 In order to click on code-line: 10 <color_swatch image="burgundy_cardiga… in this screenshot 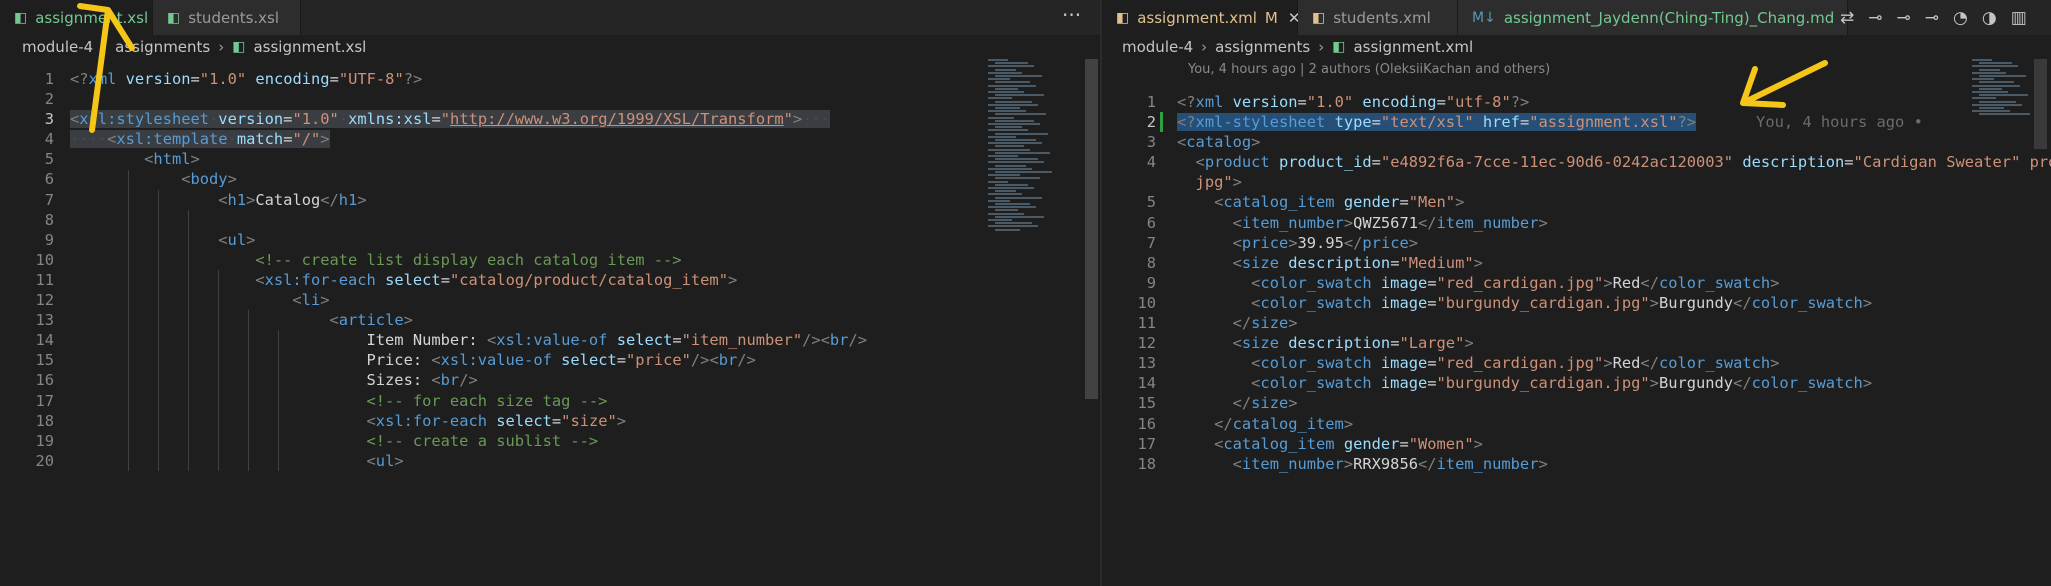, I will do `click(1576, 303)`.